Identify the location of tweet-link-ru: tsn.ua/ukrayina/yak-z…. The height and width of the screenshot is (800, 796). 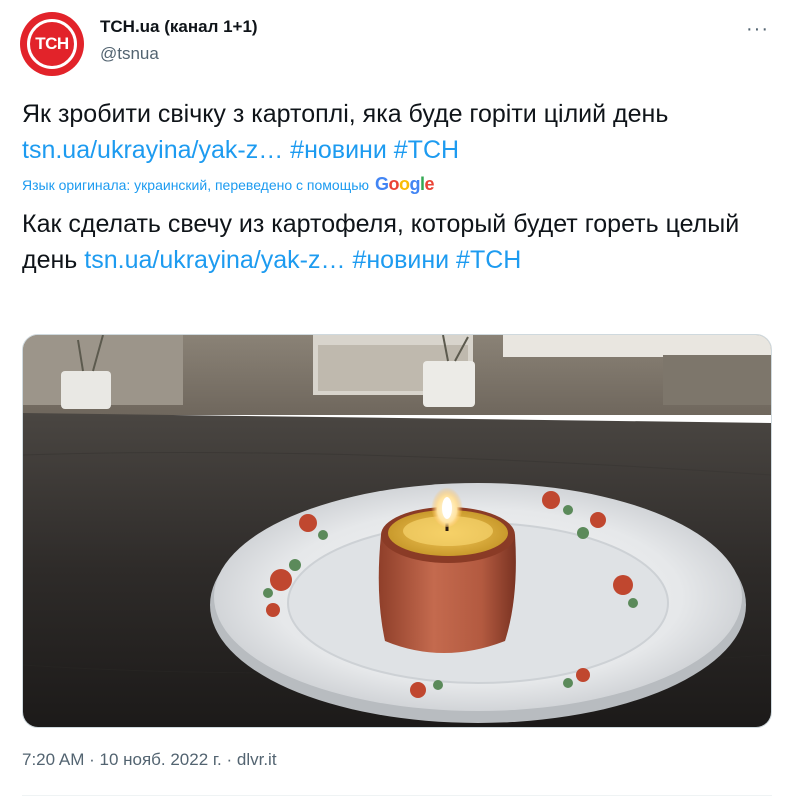
(214, 260).